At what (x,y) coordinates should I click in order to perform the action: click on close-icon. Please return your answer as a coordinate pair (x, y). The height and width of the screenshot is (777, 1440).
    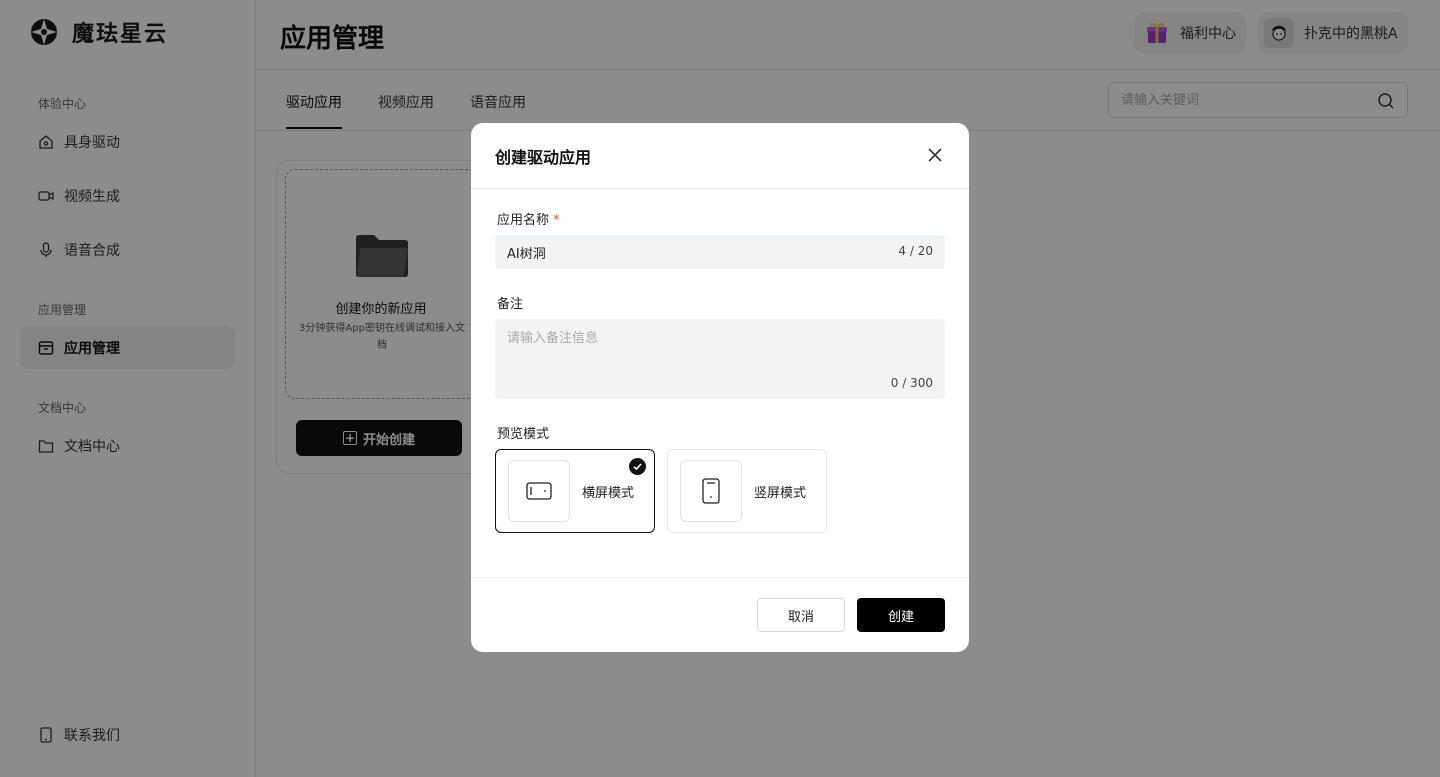
    Looking at the image, I should click on (935, 155).